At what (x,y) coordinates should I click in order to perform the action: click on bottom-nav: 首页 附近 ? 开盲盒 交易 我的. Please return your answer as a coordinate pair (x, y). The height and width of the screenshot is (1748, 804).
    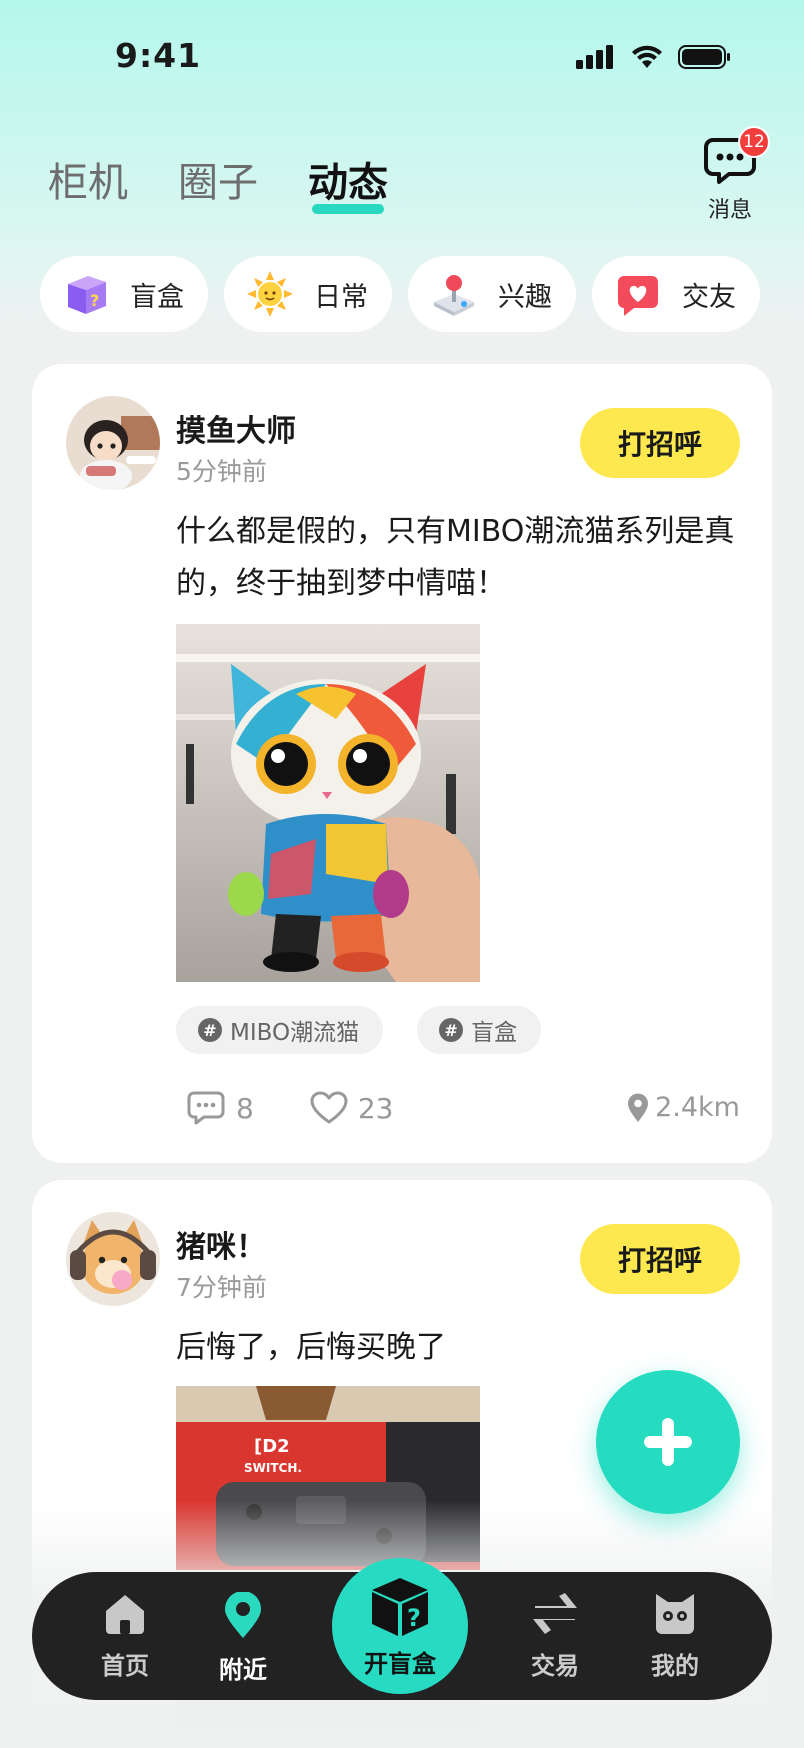
    Looking at the image, I should click on (402, 1629).